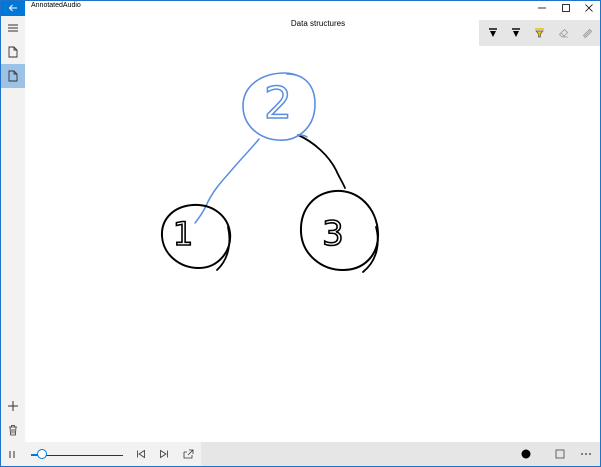 The width and height of the screenshot is (601, 467). Describe the element at coordinates (196, 237) in the screenshot. I see `tree-node-1: 1` at that location.